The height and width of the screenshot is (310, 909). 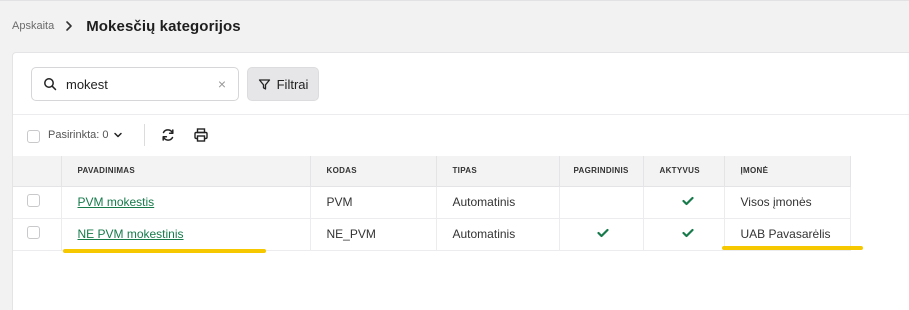 What do you see at coordinates (186, 171) in the screenshot?
I see `column-header-name: PAVADINIMAS` at bounding box center [186, 171].